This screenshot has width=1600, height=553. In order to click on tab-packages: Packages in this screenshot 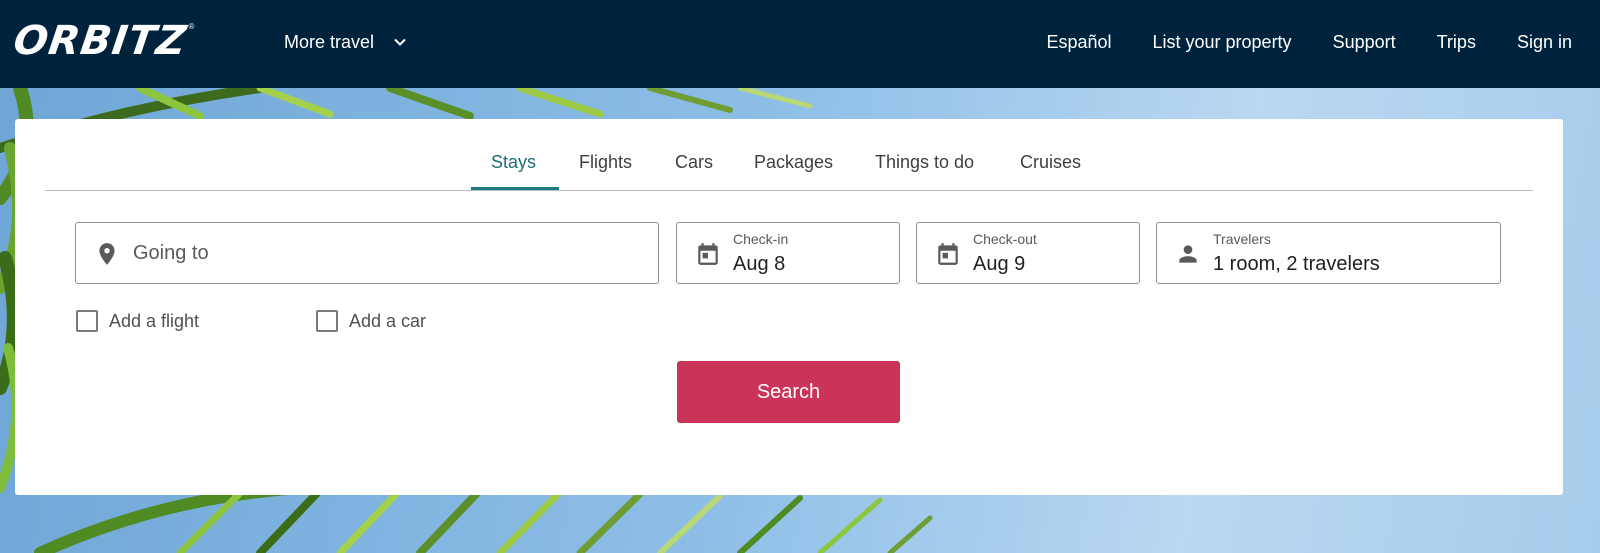, I will do `click(793, 162)`.